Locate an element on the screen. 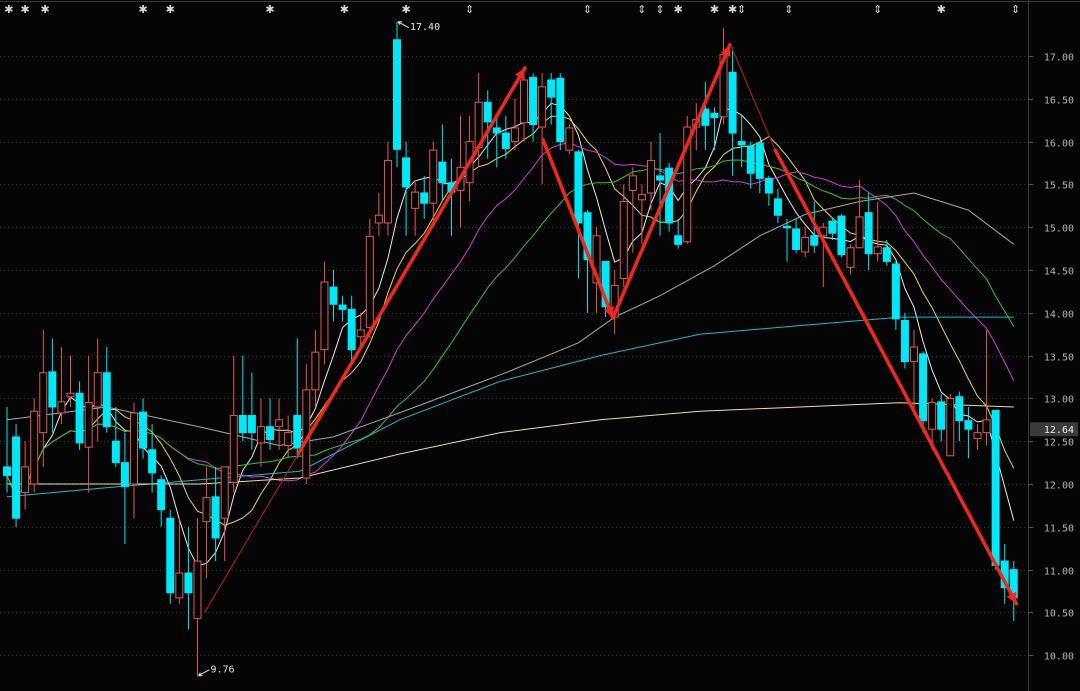 The height and width of the screenshot is (691, 1080). y-tick-label: 15.00 is located at coordinates (1059, 229).